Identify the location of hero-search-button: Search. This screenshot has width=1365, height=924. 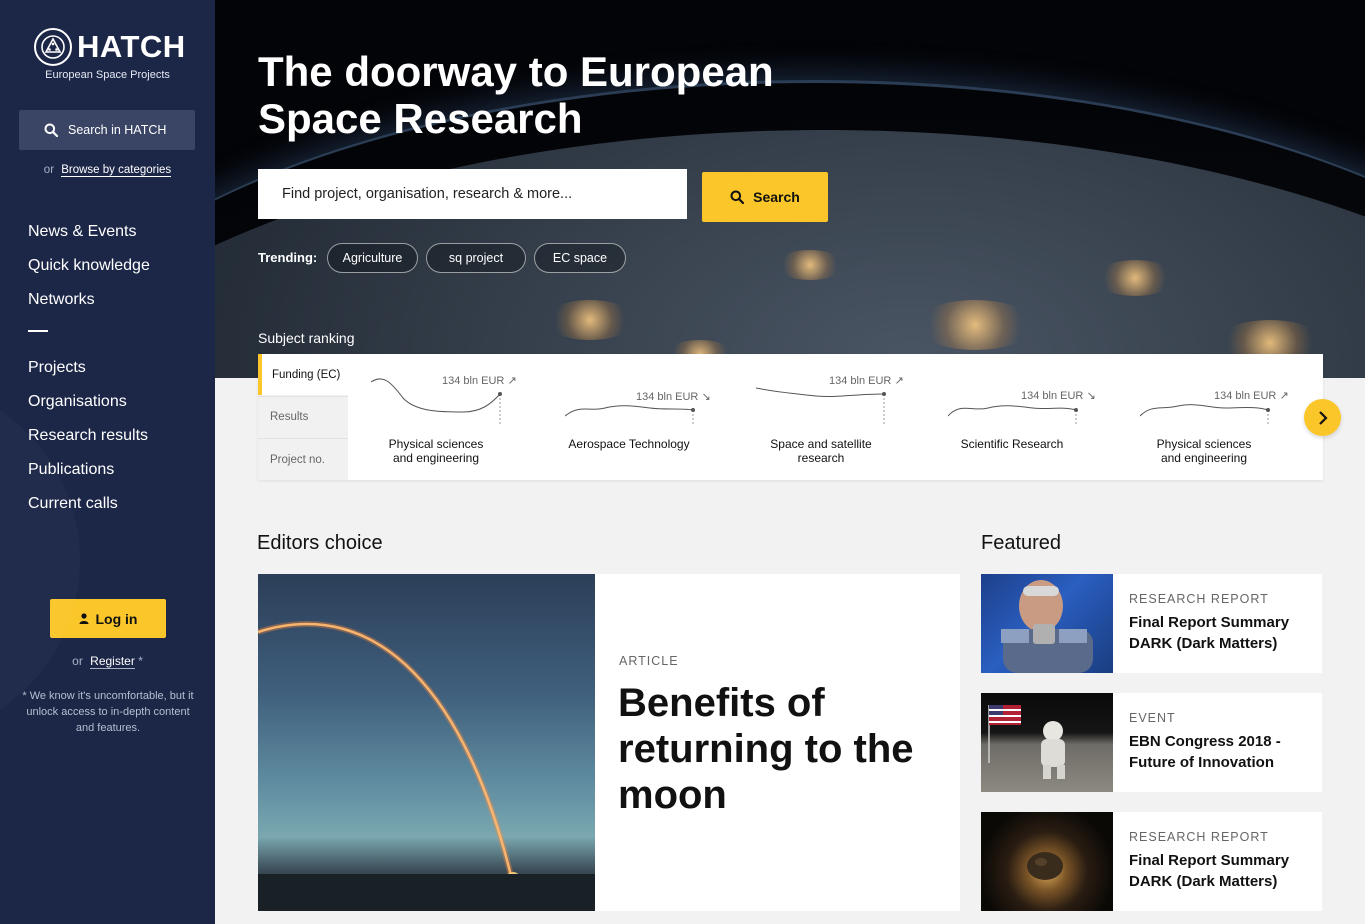
(765, 197).